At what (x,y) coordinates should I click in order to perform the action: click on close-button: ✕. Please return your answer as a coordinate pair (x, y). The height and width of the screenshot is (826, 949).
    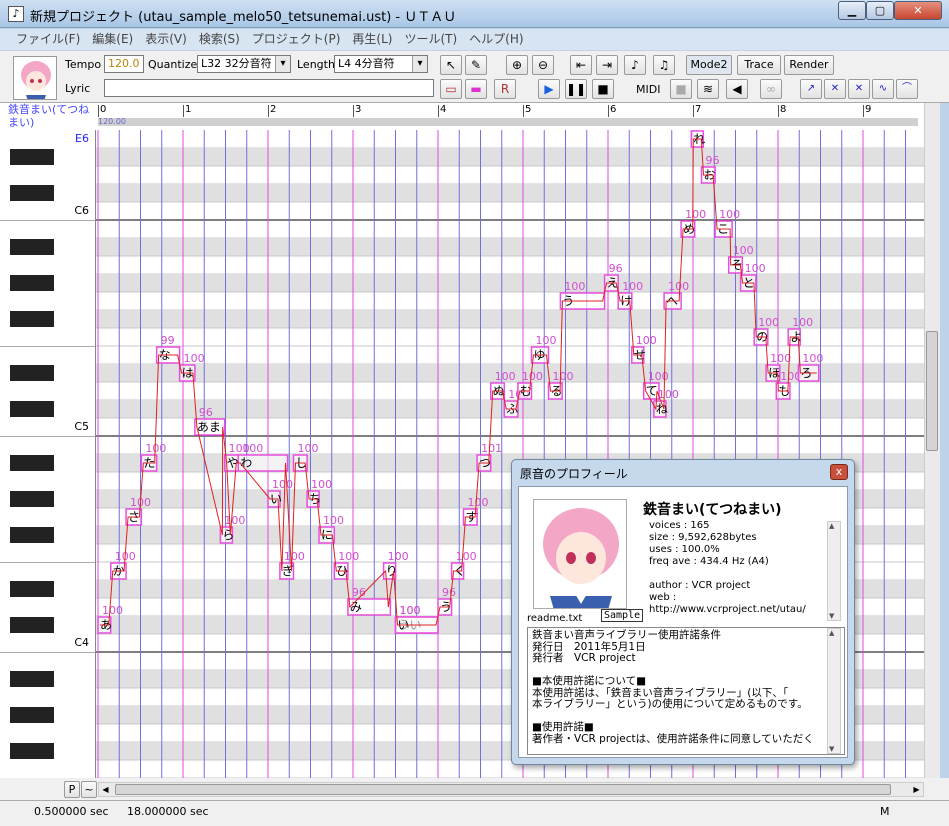
    Looking at the image, I should click on (918, 10).